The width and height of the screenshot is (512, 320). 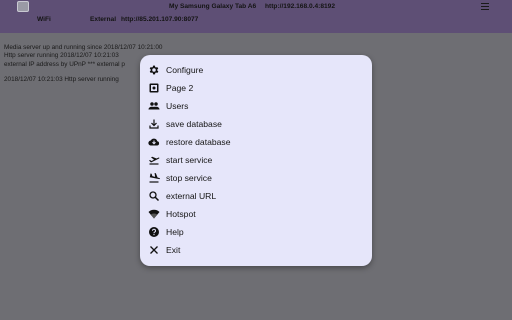 I want to click on menu-item-configure: Configure, so click(x=256, y=69).